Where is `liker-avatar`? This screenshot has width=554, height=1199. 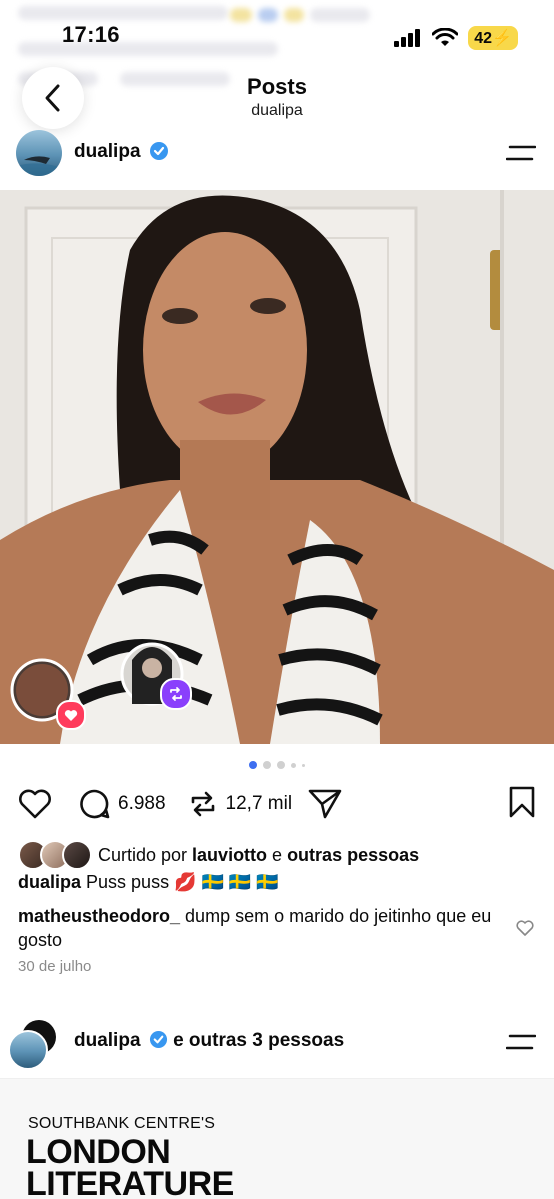 liker-avatar is located at coordinates (77, 855).